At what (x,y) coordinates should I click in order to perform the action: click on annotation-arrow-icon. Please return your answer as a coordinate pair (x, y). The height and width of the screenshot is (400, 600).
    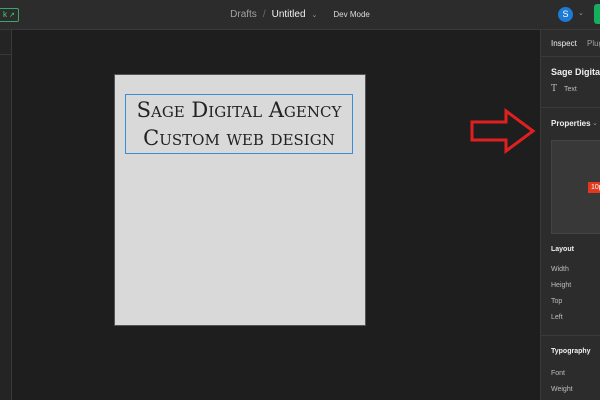
    Looking at the image, I should click on (503, 131).